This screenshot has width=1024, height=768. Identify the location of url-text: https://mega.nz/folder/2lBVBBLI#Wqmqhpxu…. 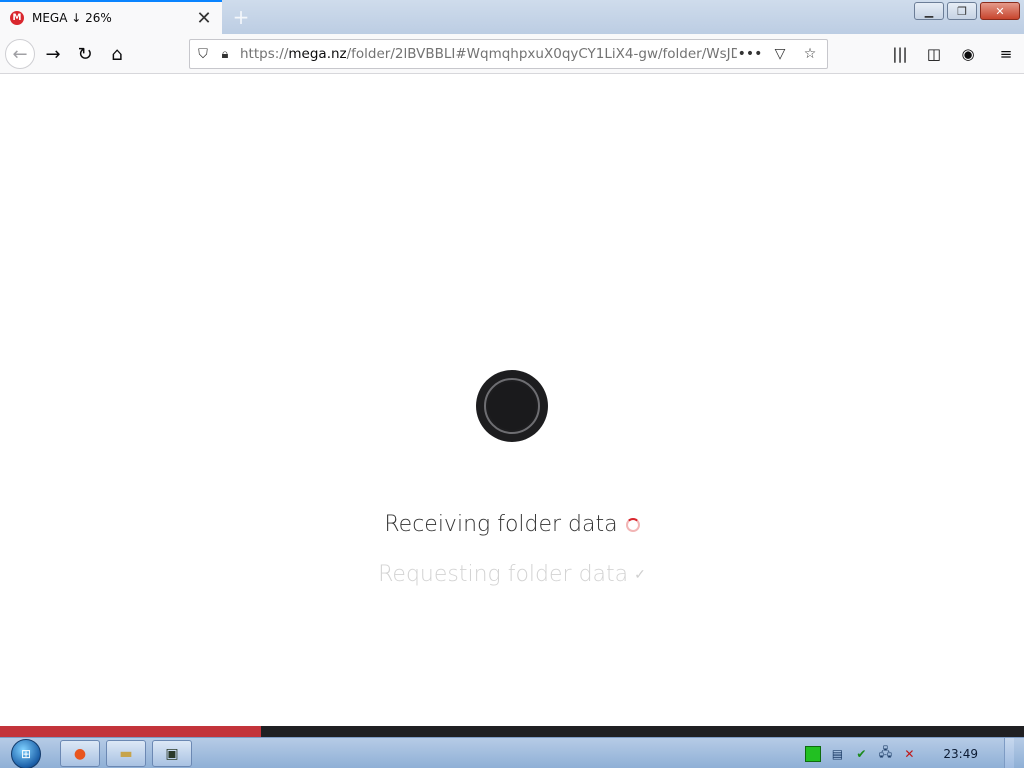
(488, 54).